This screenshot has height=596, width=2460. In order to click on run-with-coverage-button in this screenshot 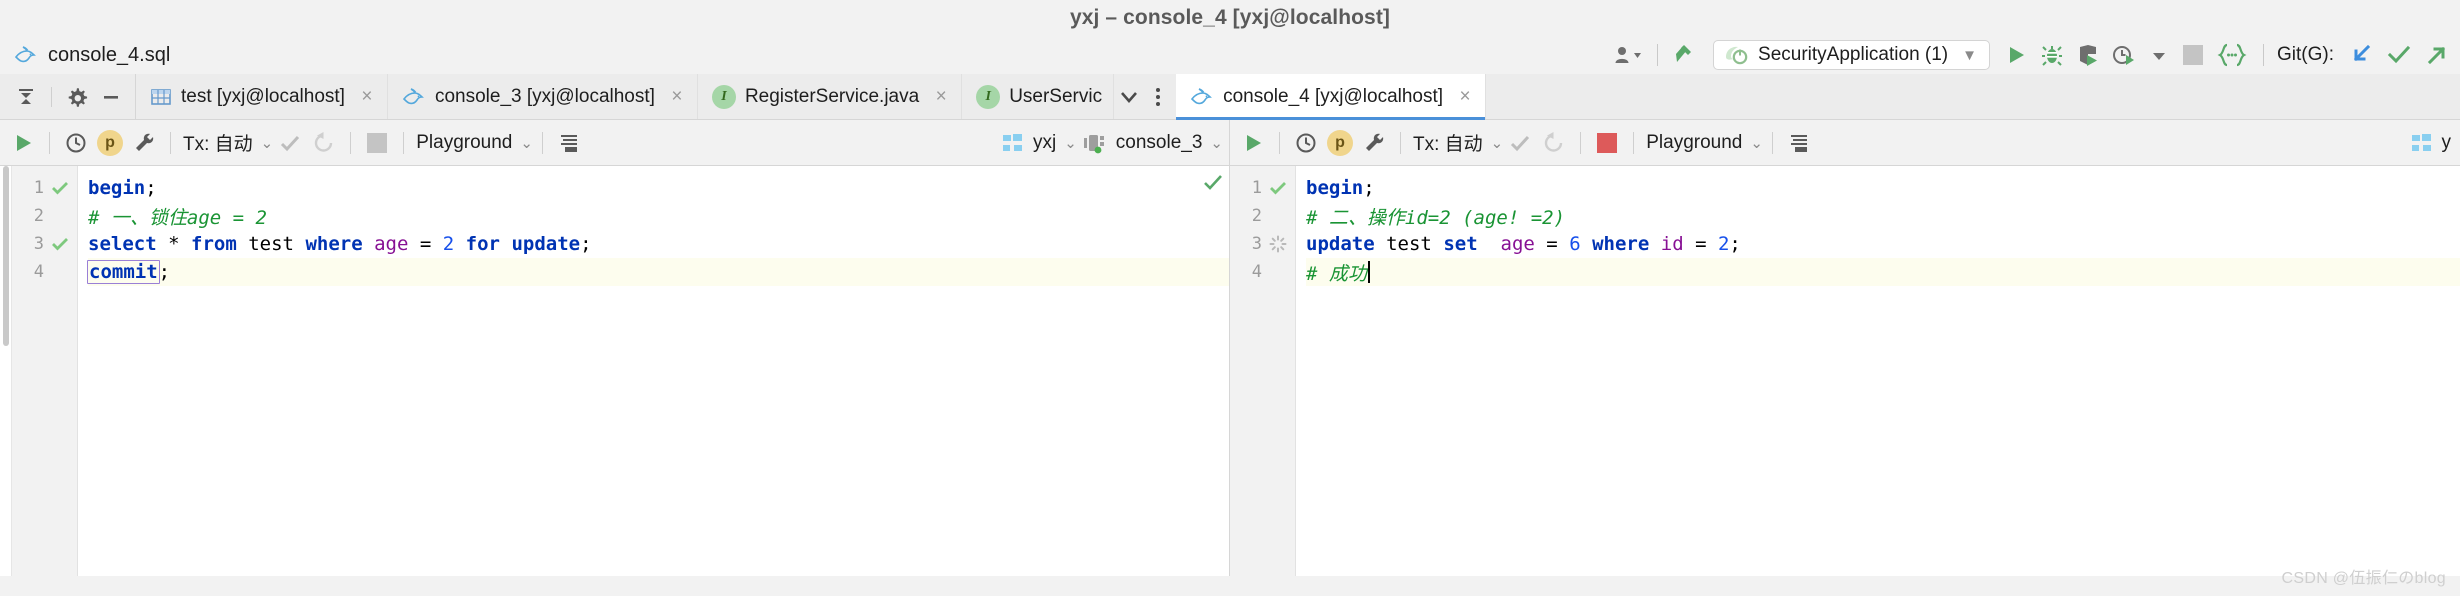, I will do `click(2088, 55)`.